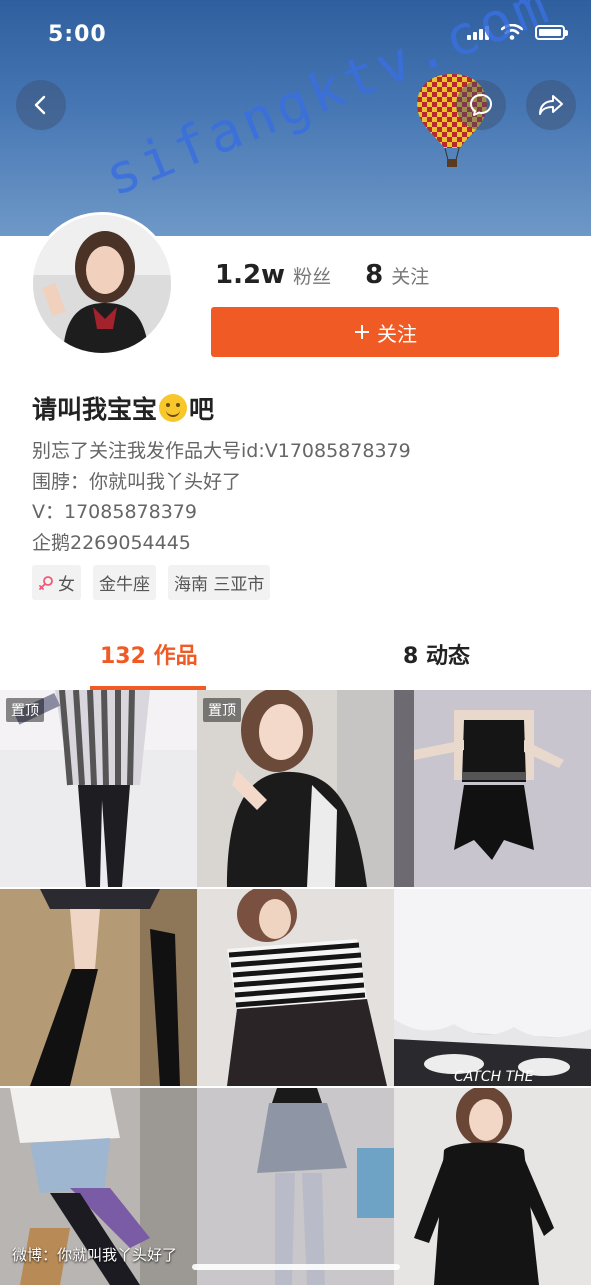 The height and width of the screenshot is (1285, 591). I want to click on message-button, so click(481, 105).